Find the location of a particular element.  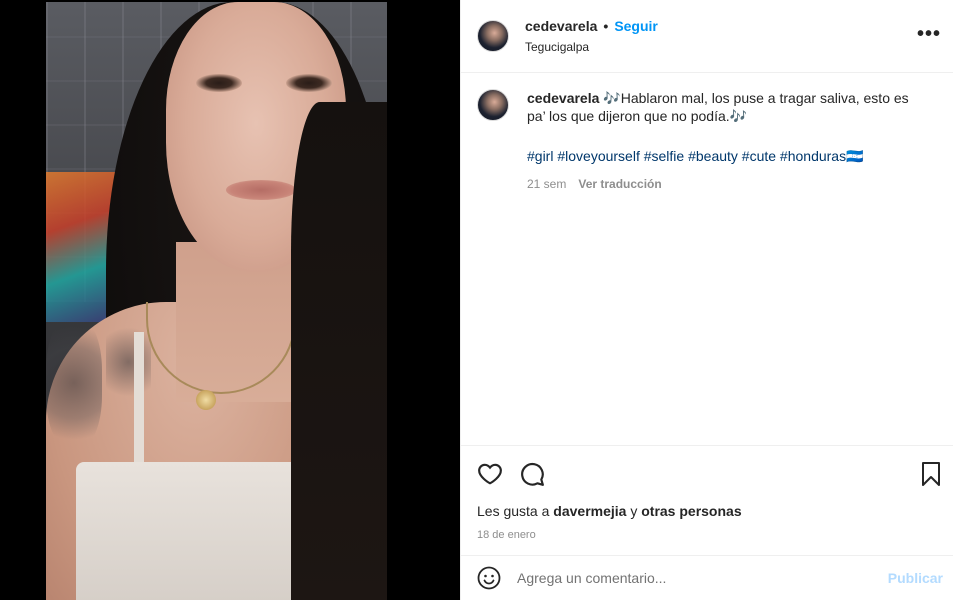

emoji-icon is located at coordinates (489, 578).